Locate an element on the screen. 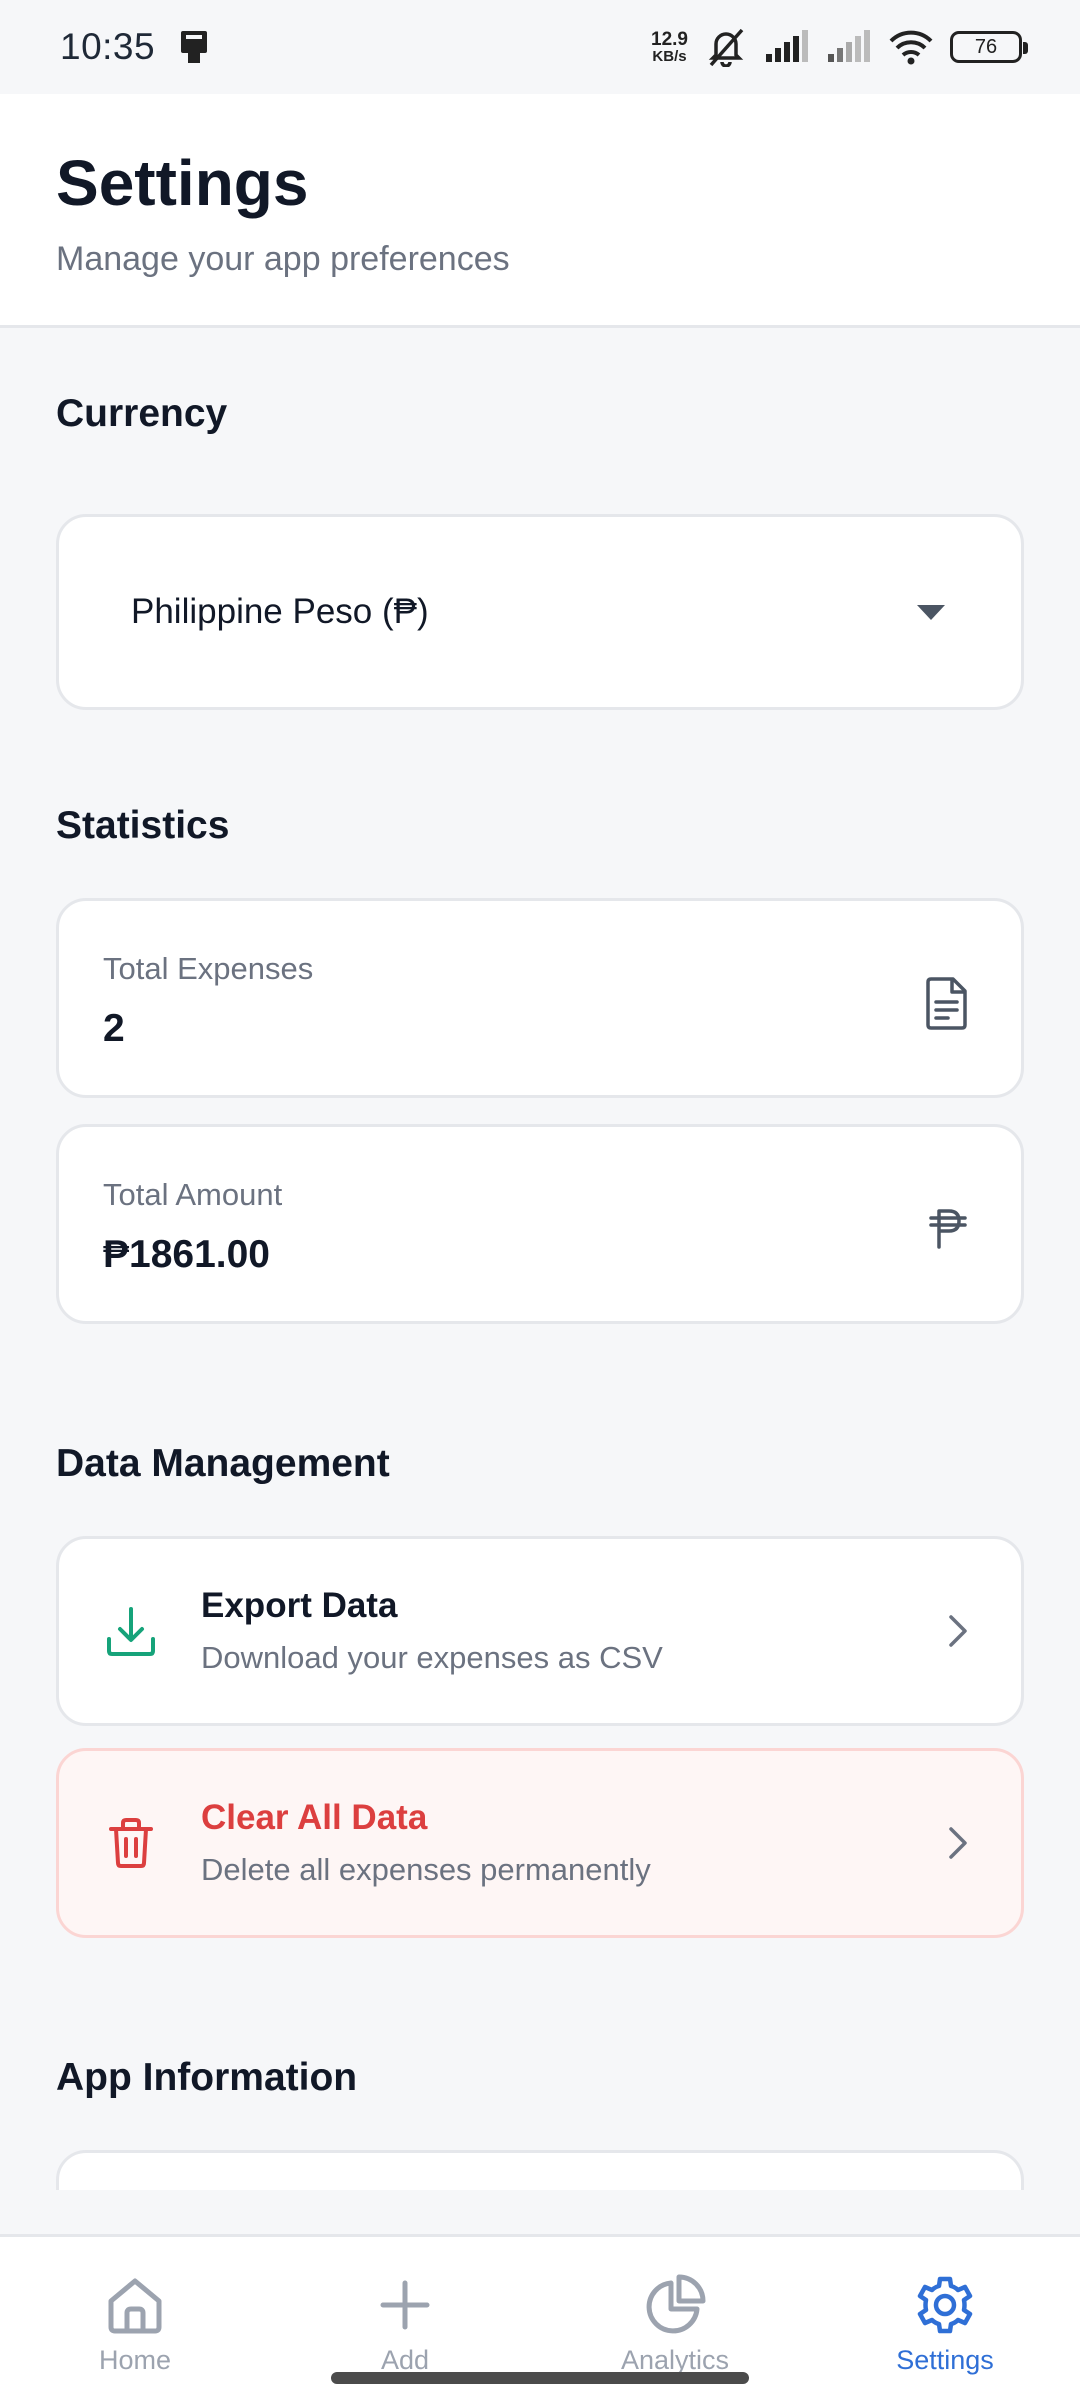 The width and height of the screenshot is (1080, 2400). device-icon is located at coordinates (194, 47).